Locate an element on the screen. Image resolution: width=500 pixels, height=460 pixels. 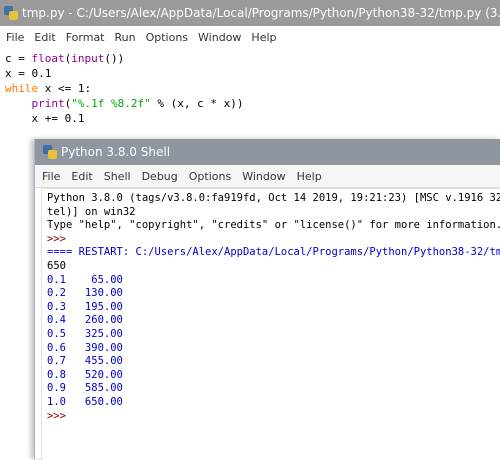
output-line: 0.8 520.00 is located at coordinates (85, 374).